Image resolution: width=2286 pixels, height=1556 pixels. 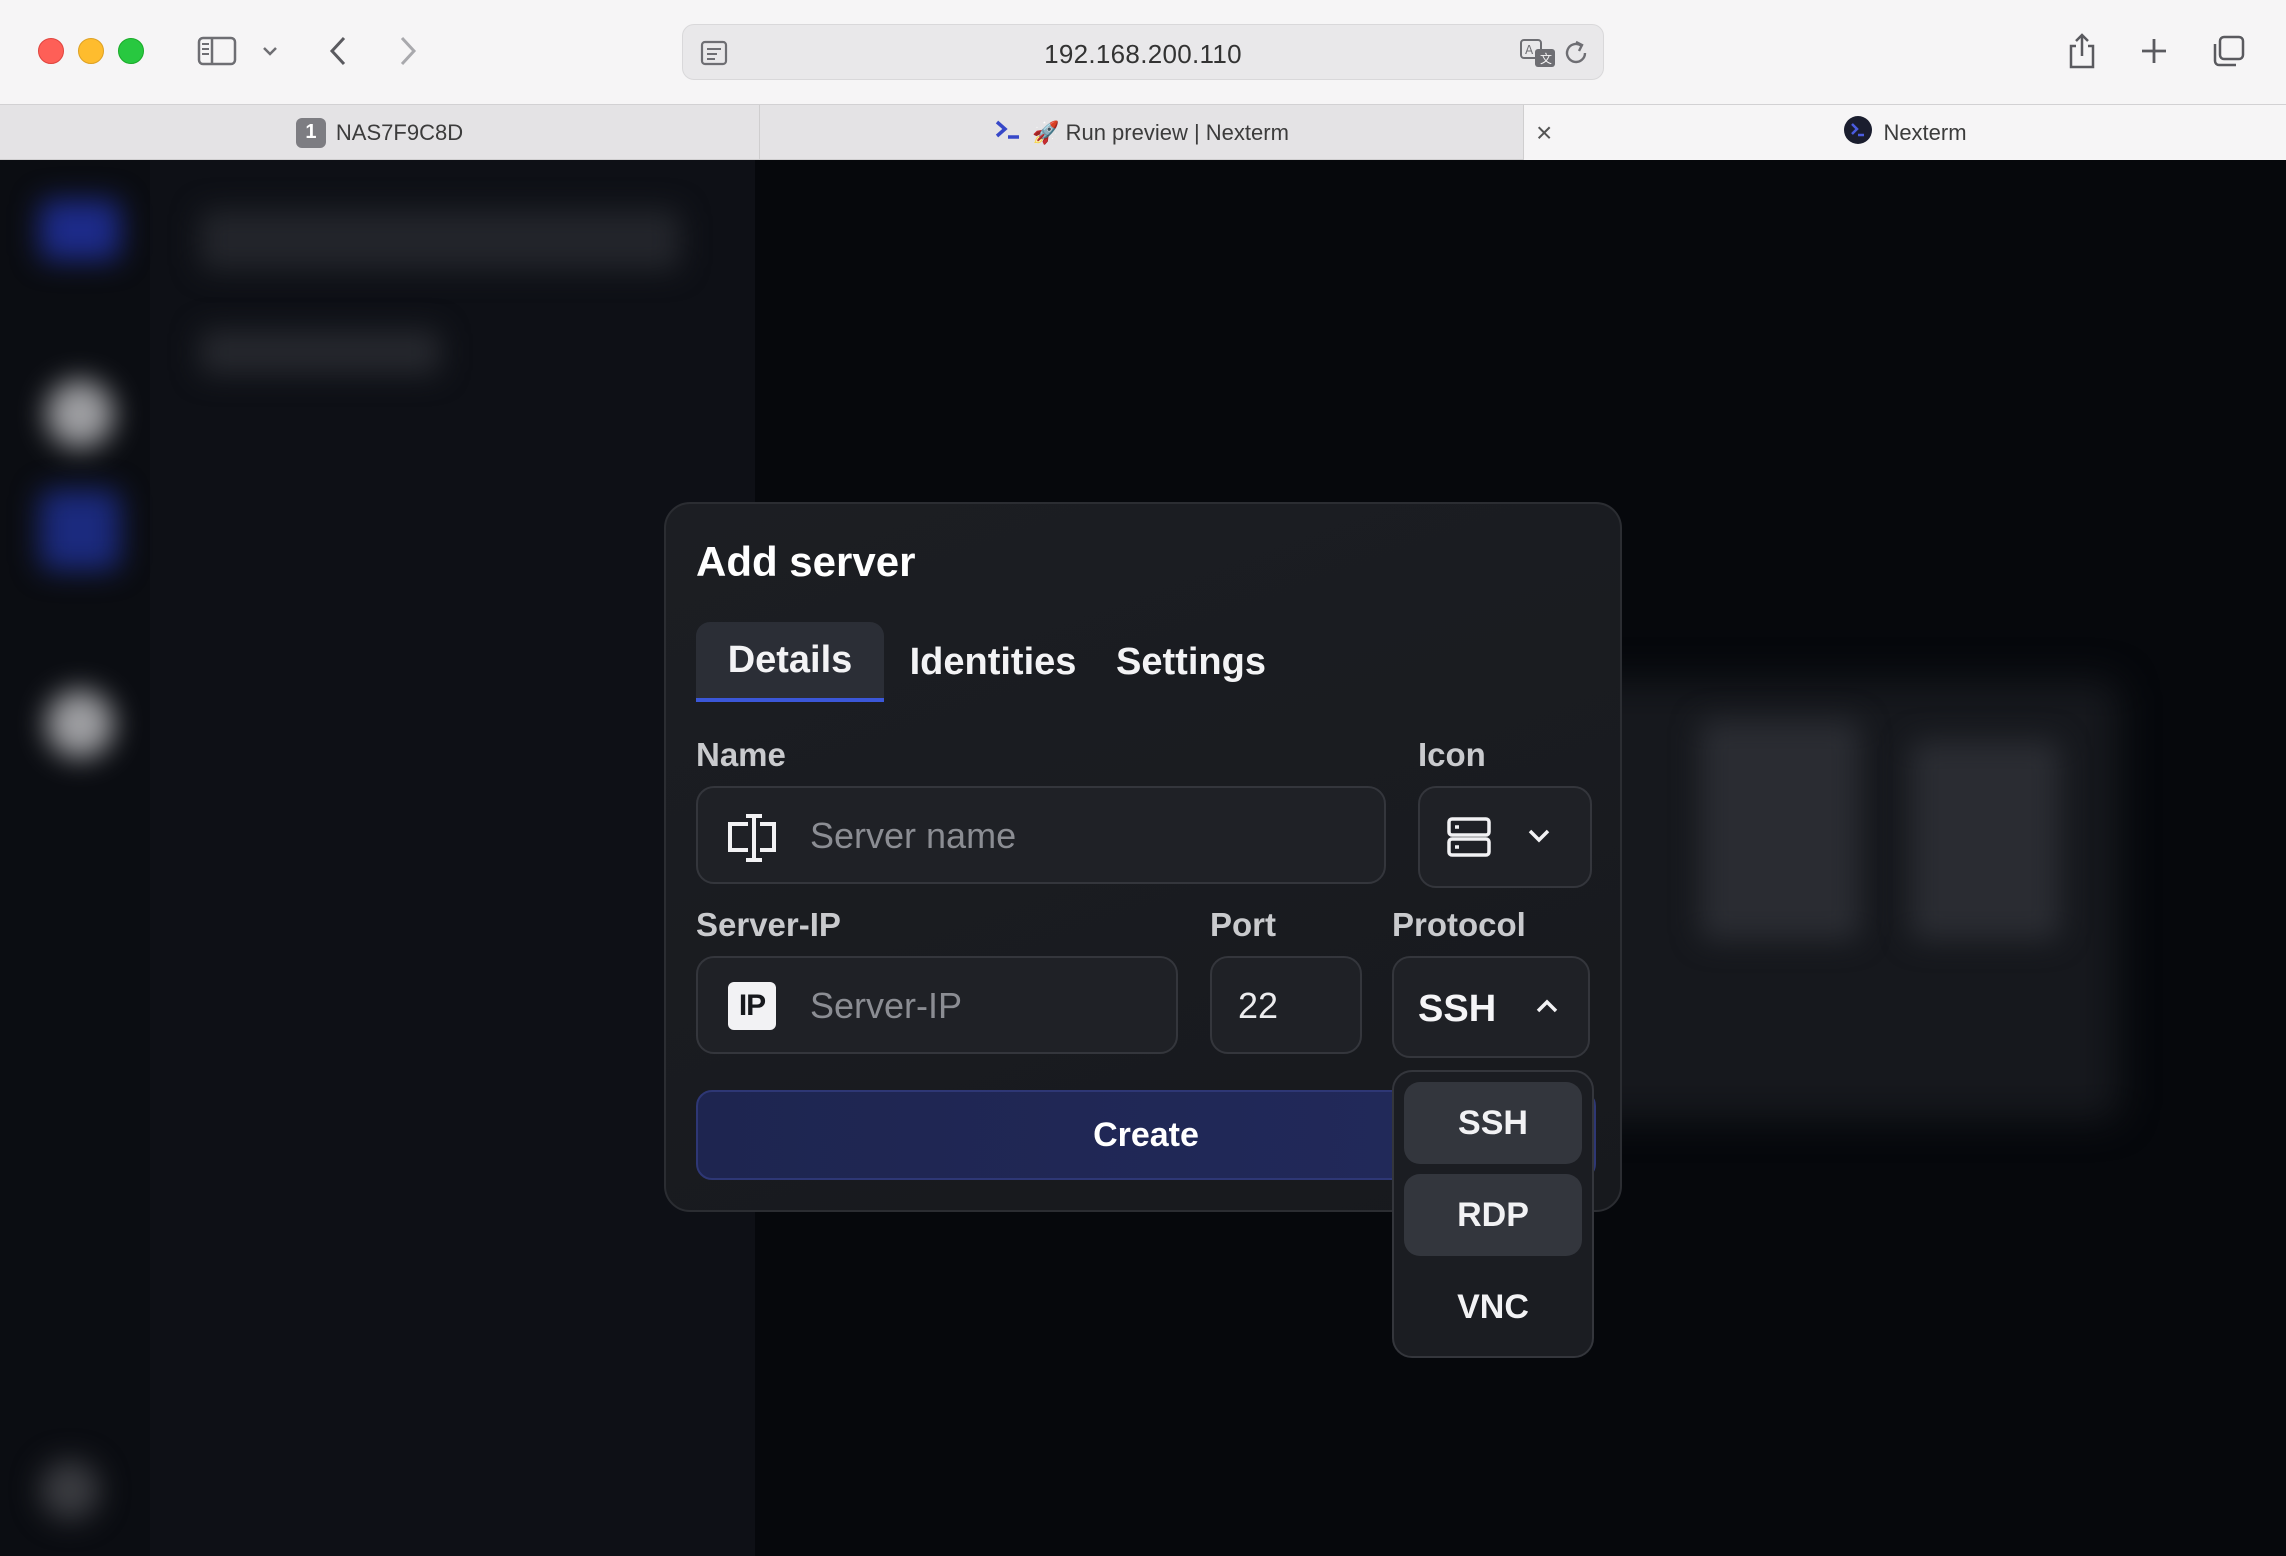 What do you see at coordinates (131, 51) in the screenshot?
I see `zoom-window-button` at bounding box center [131, 51].